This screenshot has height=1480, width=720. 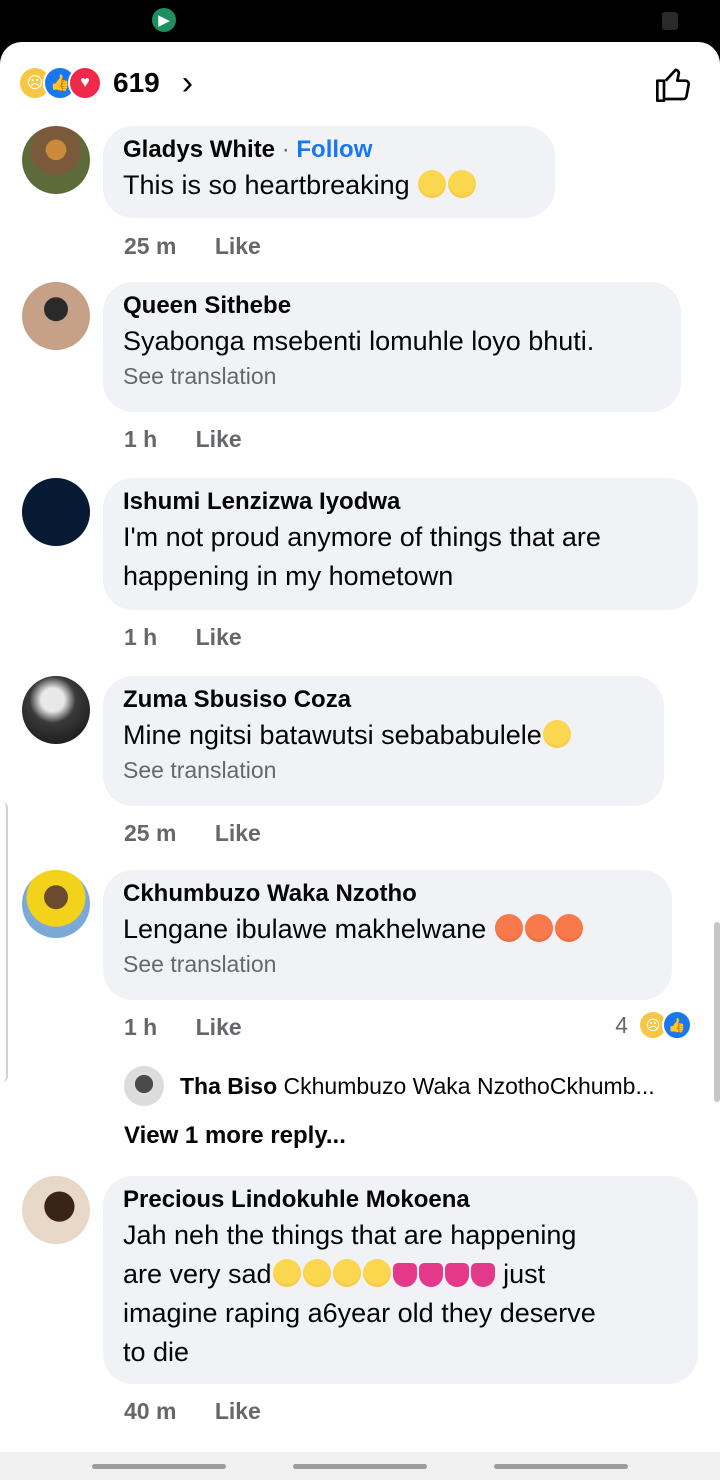 I want to click on comment-text-line: Jah neh the things that are happening, so click(x=350, y=1235).